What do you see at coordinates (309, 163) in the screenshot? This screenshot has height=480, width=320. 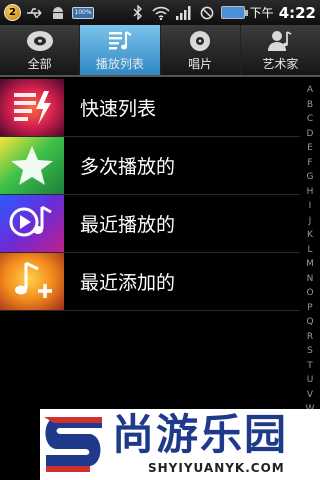 I see `alphabet-letter: F` at bounding box center [309, 163].